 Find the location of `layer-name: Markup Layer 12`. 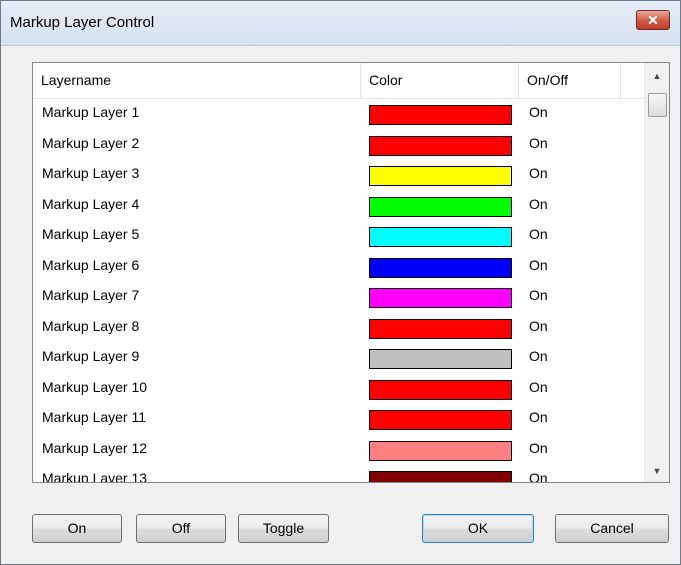

layer-name: Markup Layer 12 is located at coordinates (95, 447).